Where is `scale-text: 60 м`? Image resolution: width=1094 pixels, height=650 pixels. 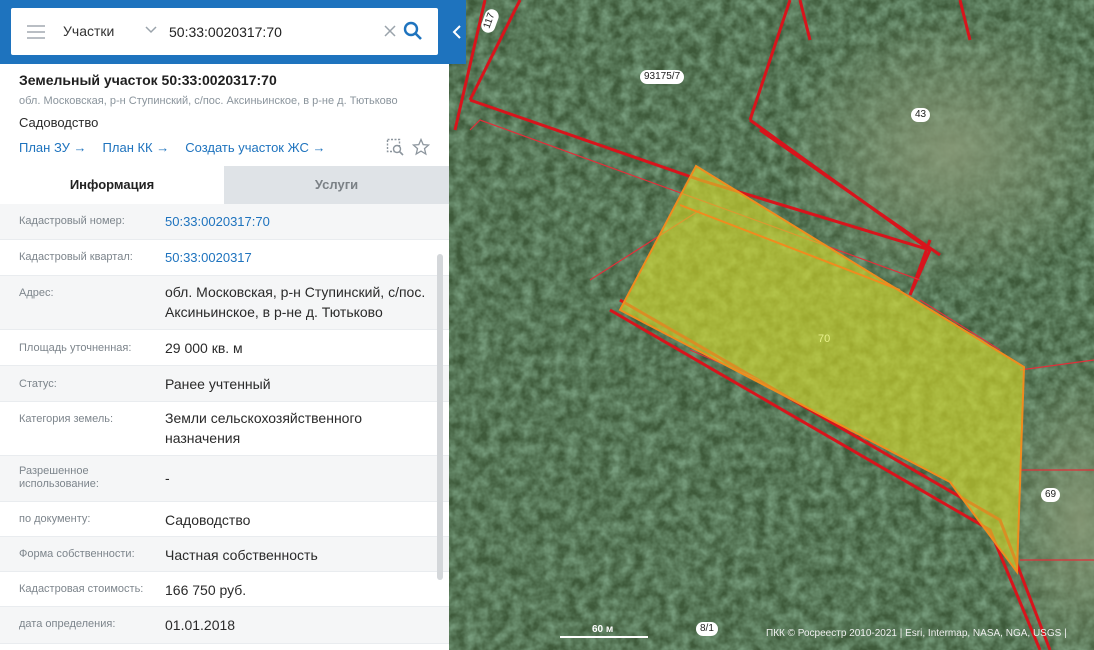 scale-text: 60 м is located at coordinates (603, 629).